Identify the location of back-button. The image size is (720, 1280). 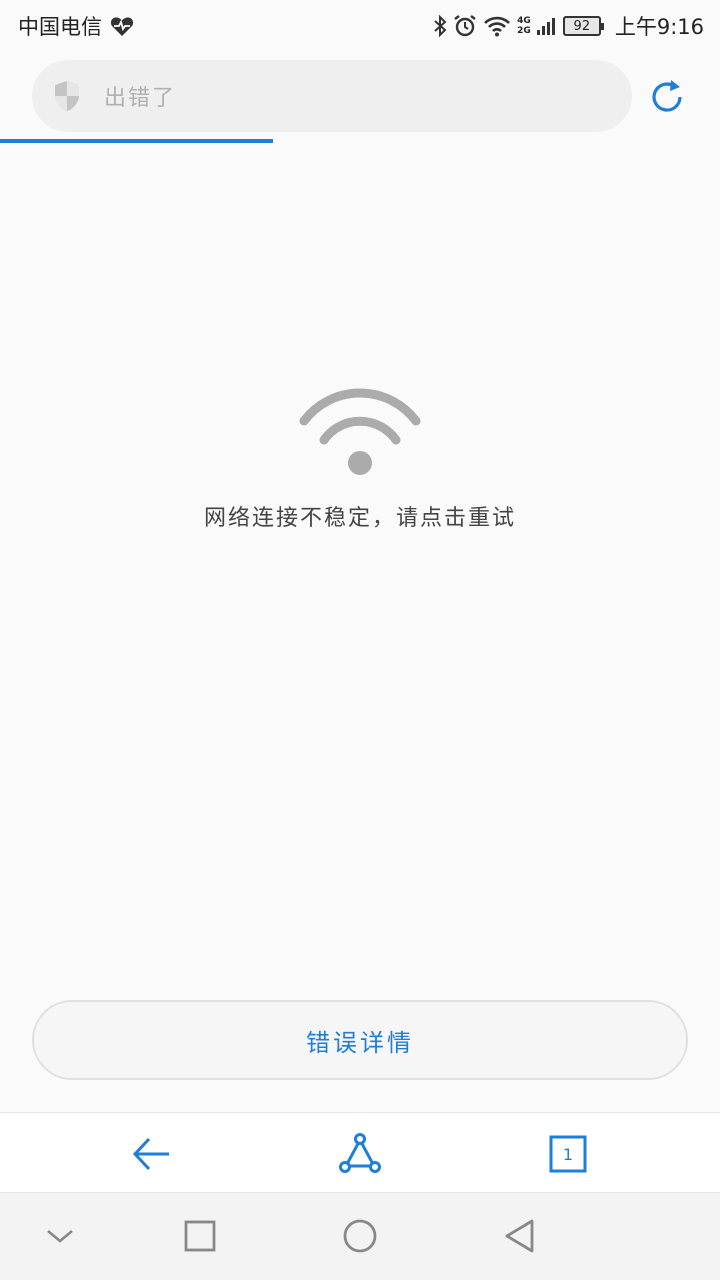
(151, 1154).